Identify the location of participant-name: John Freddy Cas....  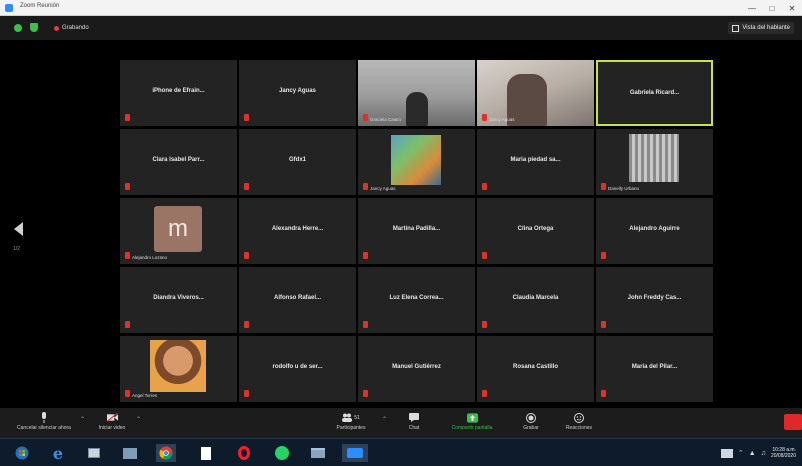
(654, 298).